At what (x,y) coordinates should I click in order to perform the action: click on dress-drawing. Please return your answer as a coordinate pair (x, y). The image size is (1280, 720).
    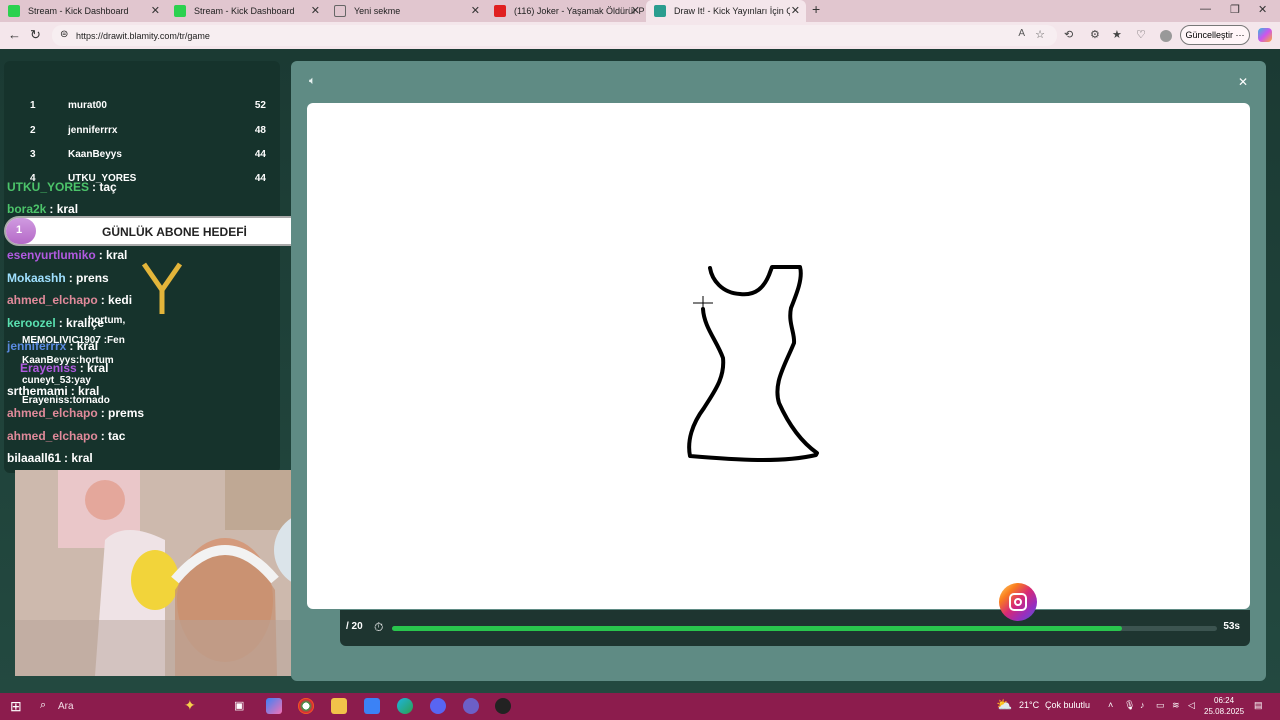
    Looking at the image, I should click on (753, 363).